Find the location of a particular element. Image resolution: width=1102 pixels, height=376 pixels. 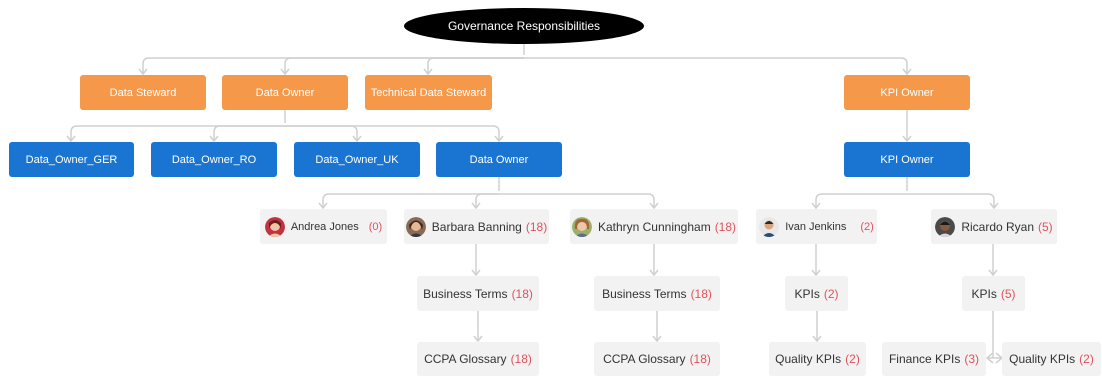

person-andrea-jones: Andrea Jones (0) is located at coordinates (323, 226).